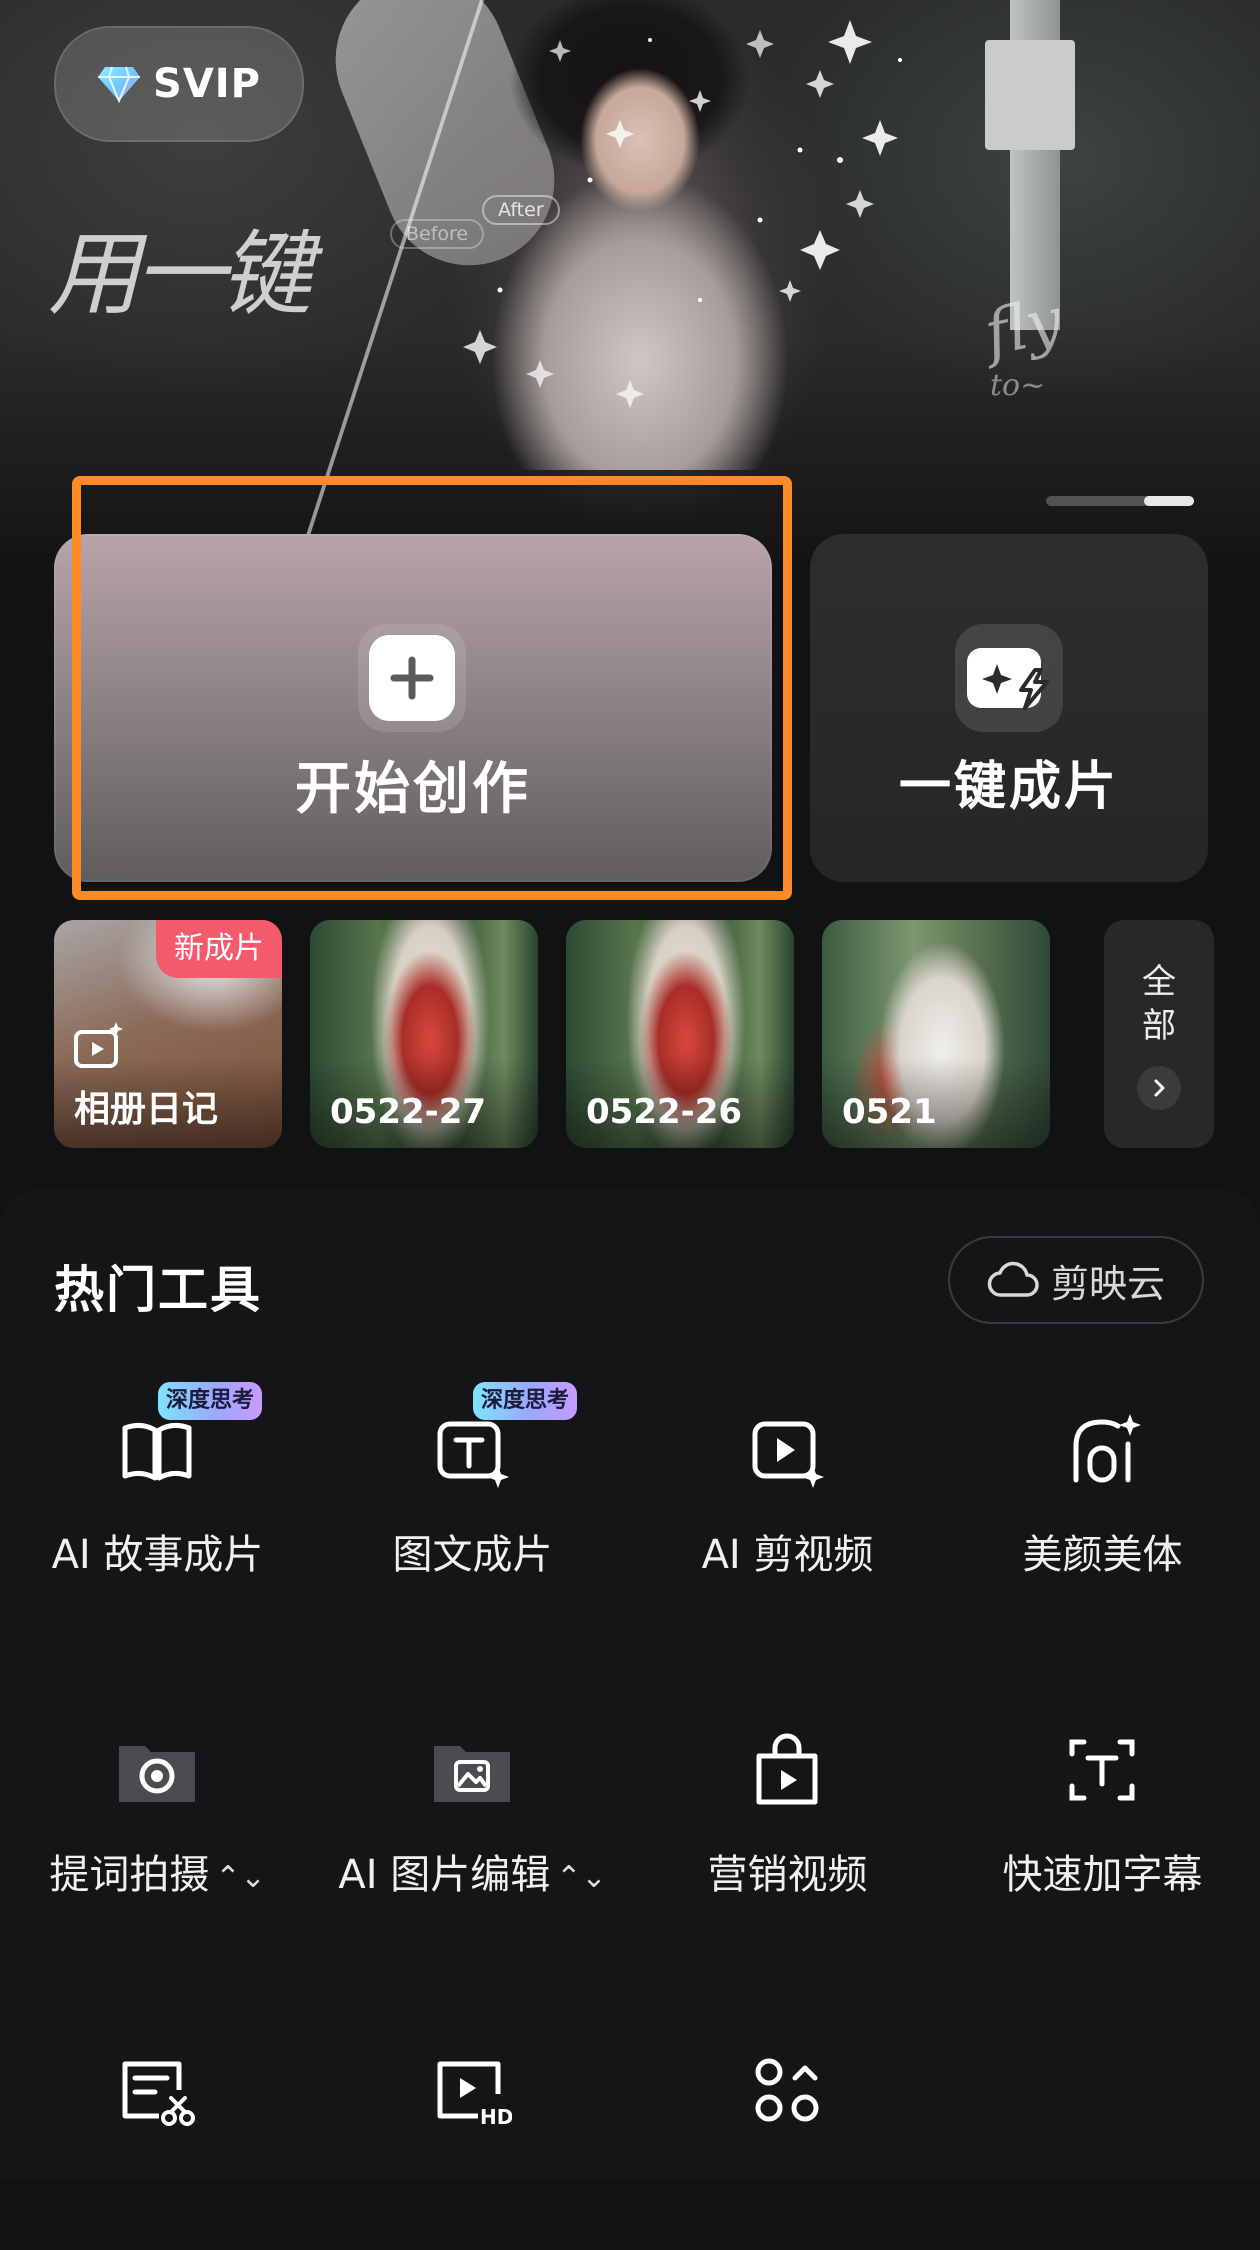 The width and height of the screenshot is (1260, 2250). I want to click on after-label: After, so click(521, 210).